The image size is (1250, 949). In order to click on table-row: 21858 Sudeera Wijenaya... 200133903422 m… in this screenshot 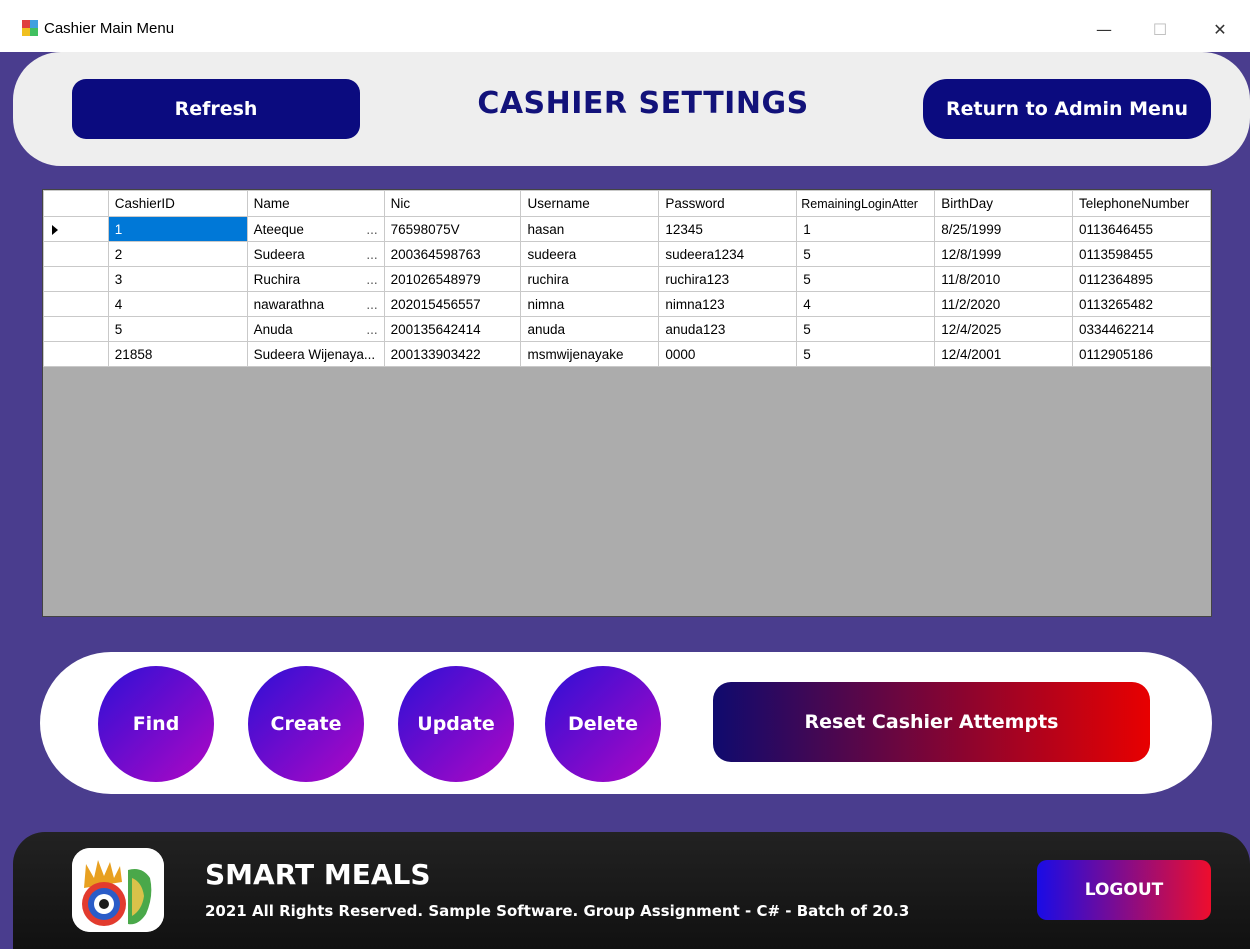, I will do `click(627, 354)`.